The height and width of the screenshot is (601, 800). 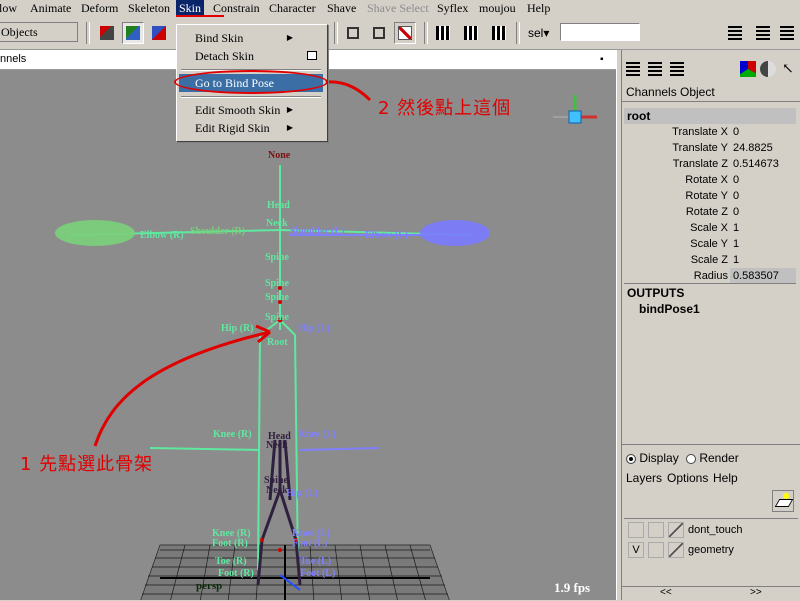 I want to click on select-component-icon, so click(x=159, y=33).